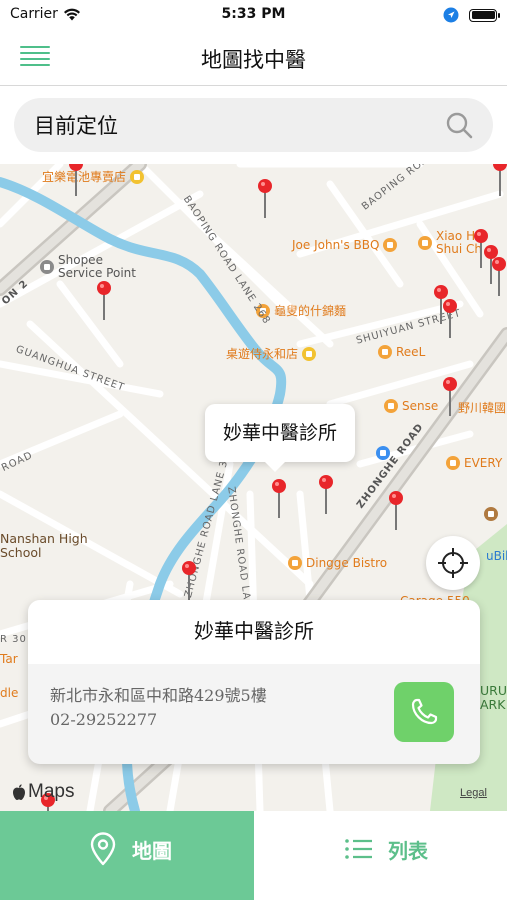 The height and width of the screenshot is (900, 507). Describe the element at coordinates (93, 176) in the screenshot. I see `poi-shop: 宜樂電池專賣店` at that location.